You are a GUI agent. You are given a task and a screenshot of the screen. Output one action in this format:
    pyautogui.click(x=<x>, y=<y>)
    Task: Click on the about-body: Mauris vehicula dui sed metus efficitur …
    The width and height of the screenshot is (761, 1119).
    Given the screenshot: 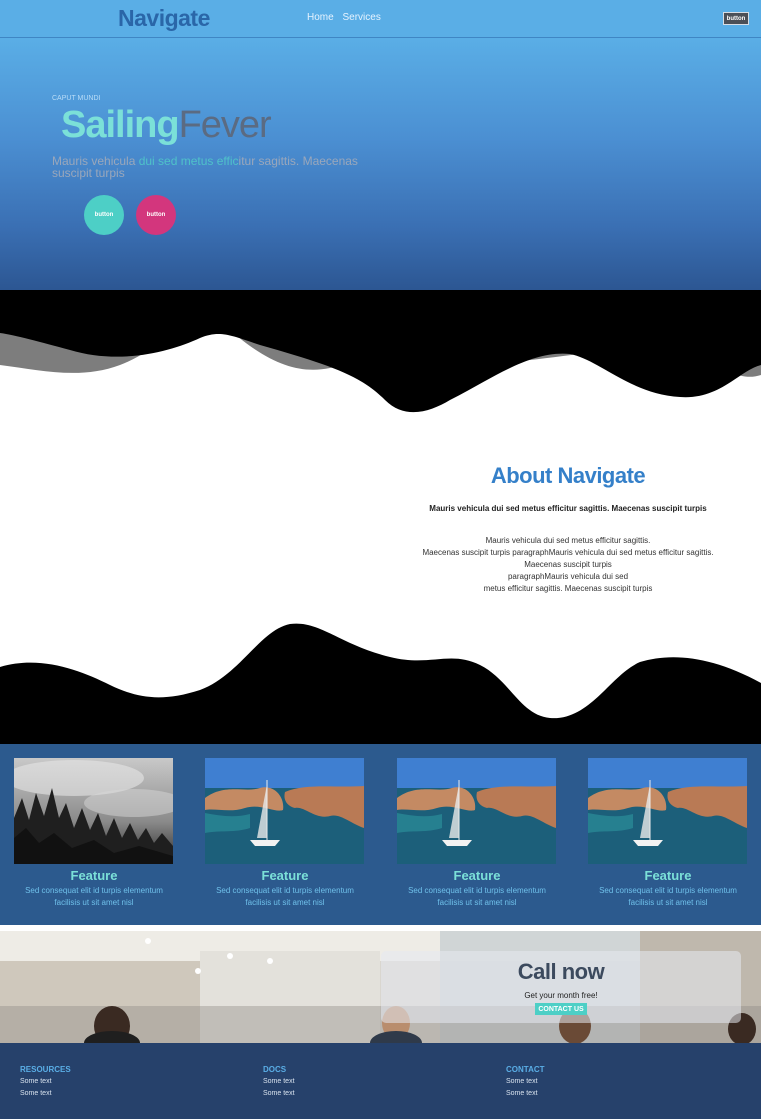 What is the action you would take?
    pyautogui.click(x=568, y=565)
    